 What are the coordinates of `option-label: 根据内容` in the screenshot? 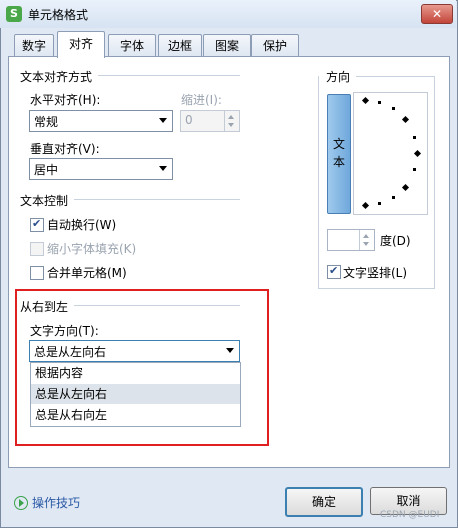 It's located at (59, 373).